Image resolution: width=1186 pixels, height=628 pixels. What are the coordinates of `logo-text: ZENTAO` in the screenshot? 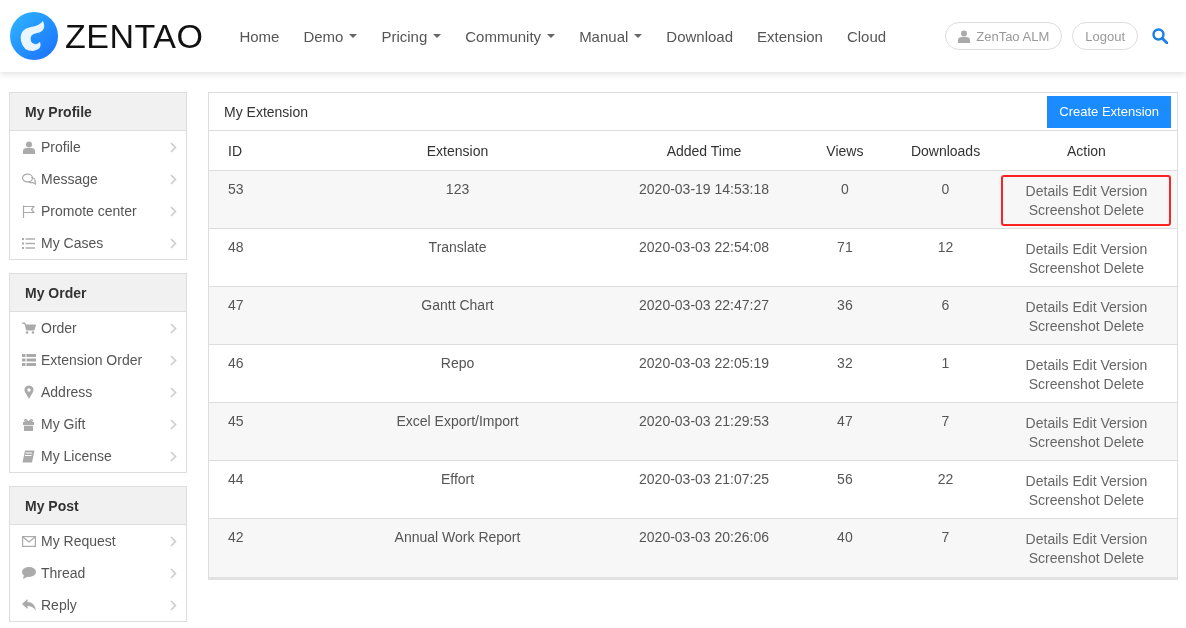 It's located at (134, 36).